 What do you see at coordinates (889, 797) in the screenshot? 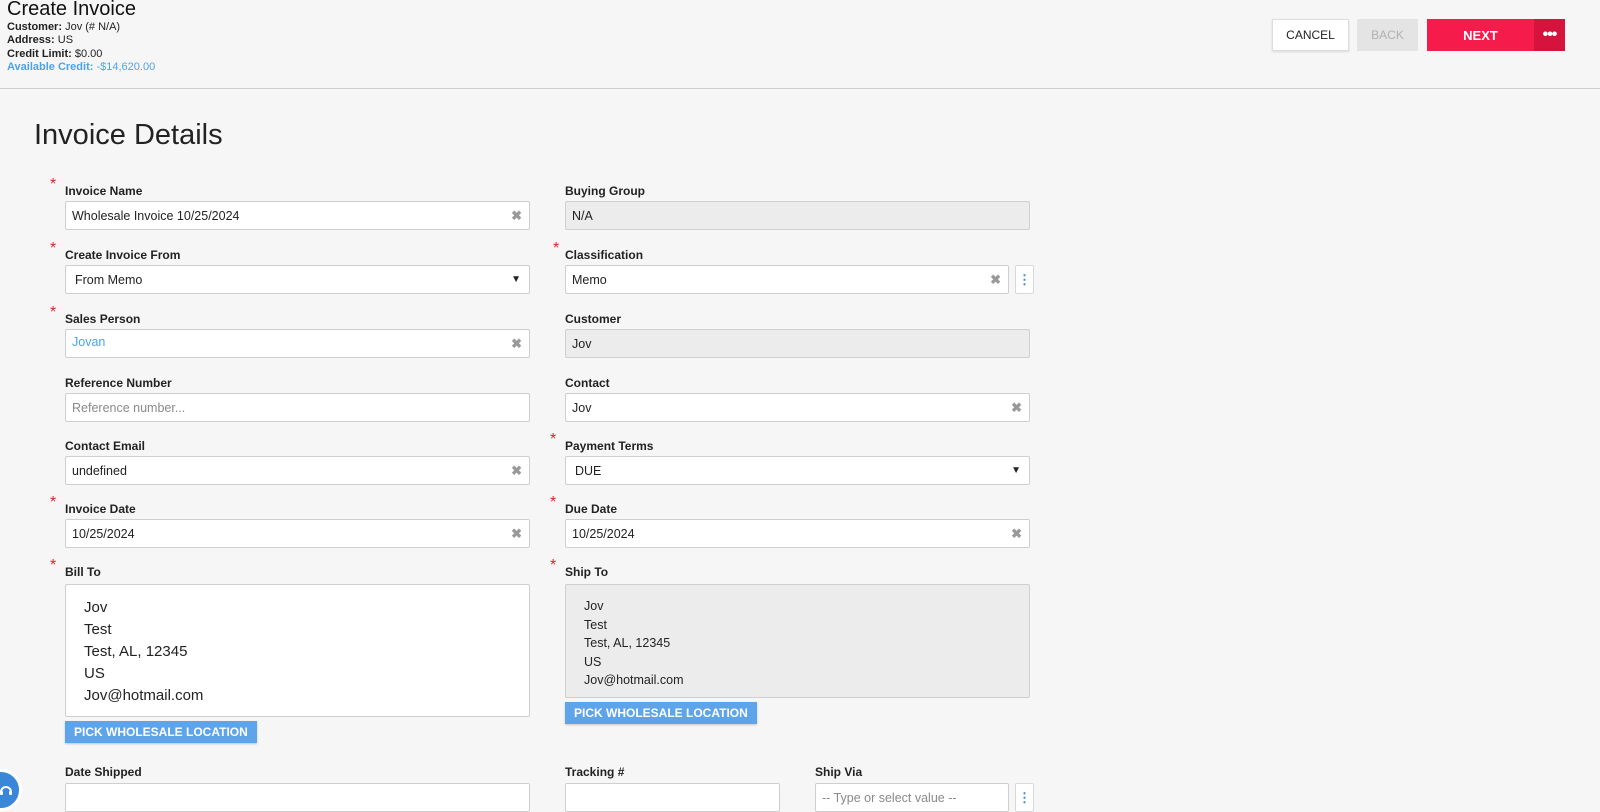
I see `ship-via-placeholder: -- Type or select value --` at bounding box center [889, 797].